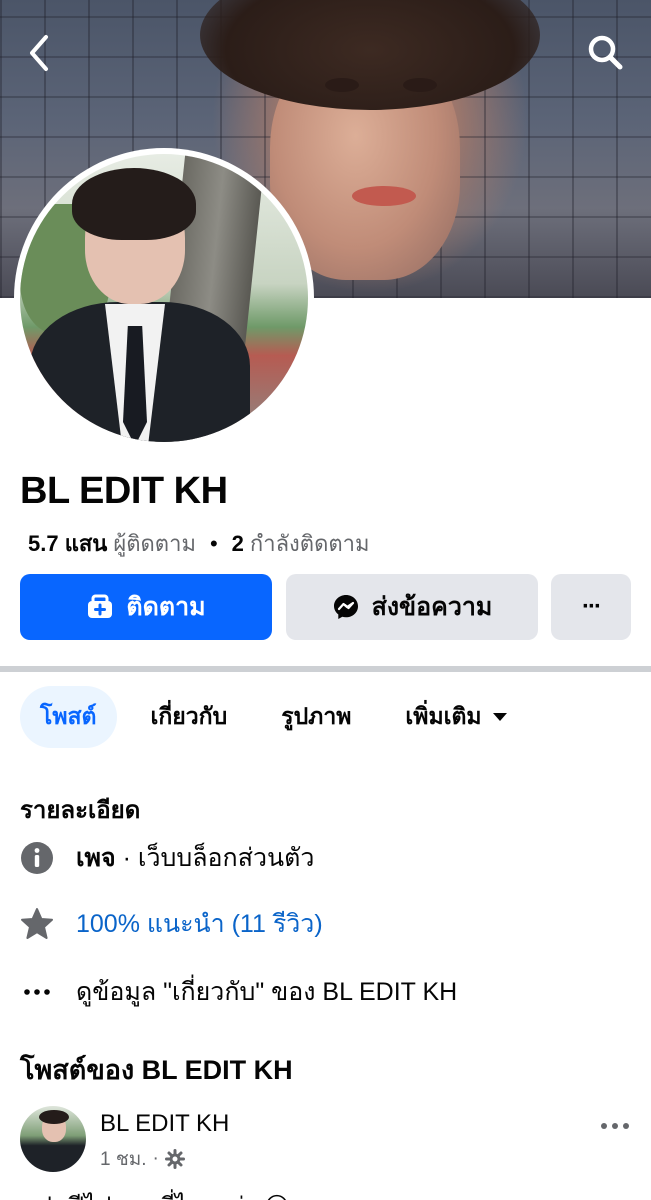 This screenshot has width=651, height=1200. Describe the element at coordinates (199, 543) in the screenshot. I see `follow-stats: 5.7 แสน ผู้ติดตาม • 2 กำลังติดตาม` at that location.